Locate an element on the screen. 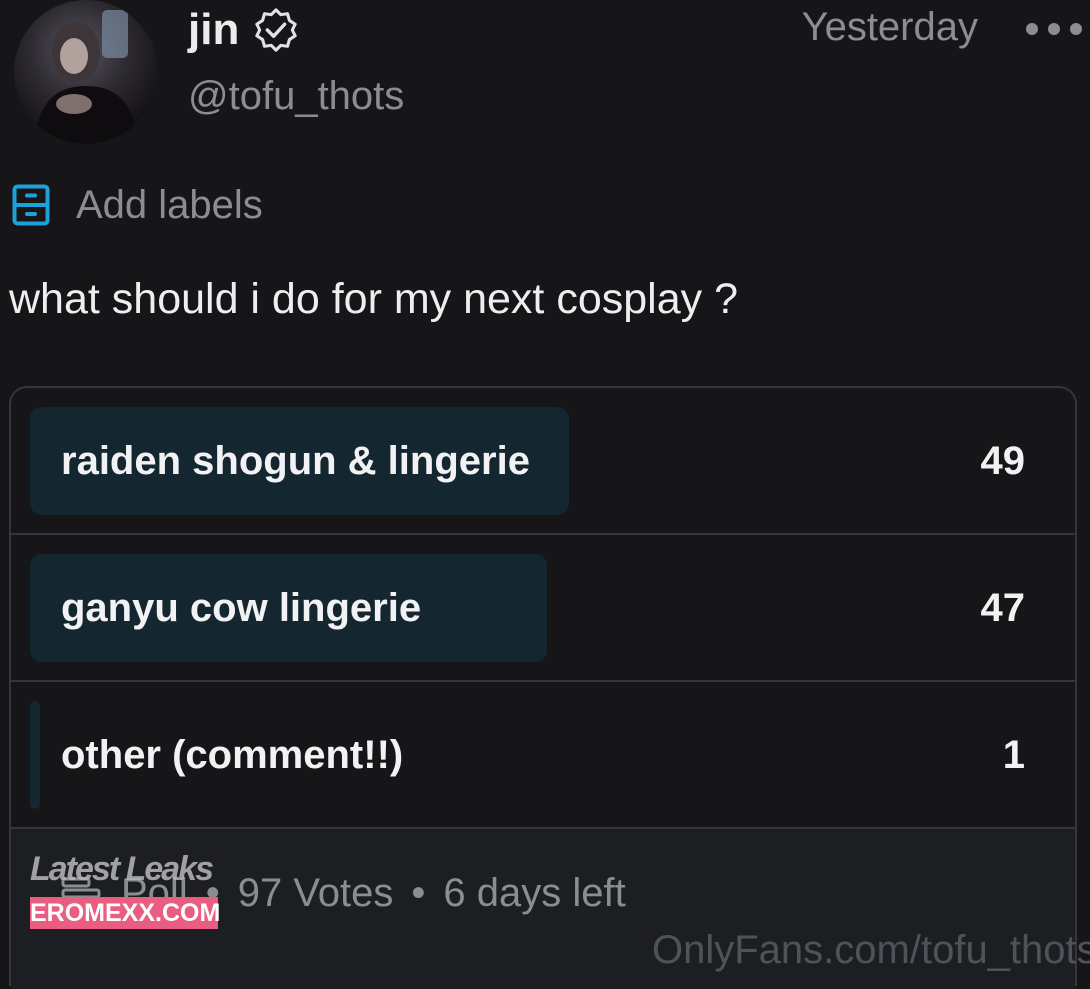 This screenshot has width=1090, height=989. poll-option-fill is located at coordinates (35, 755).